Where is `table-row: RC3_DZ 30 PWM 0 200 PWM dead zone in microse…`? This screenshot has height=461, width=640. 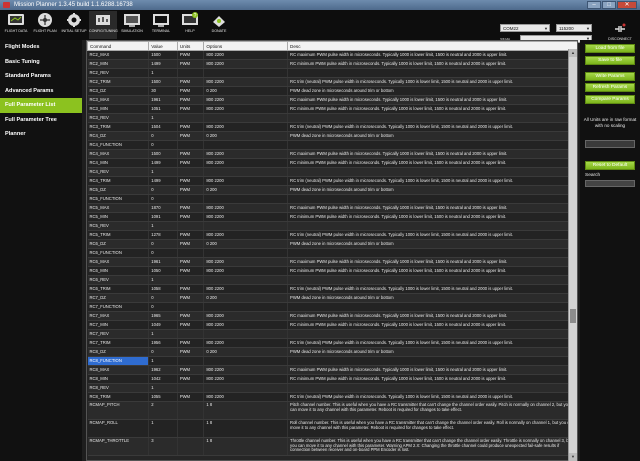
table-row: RC3_DZ 30 PWM 0 200 PWM dead zone in microse… is located at coordinates (332, 91).